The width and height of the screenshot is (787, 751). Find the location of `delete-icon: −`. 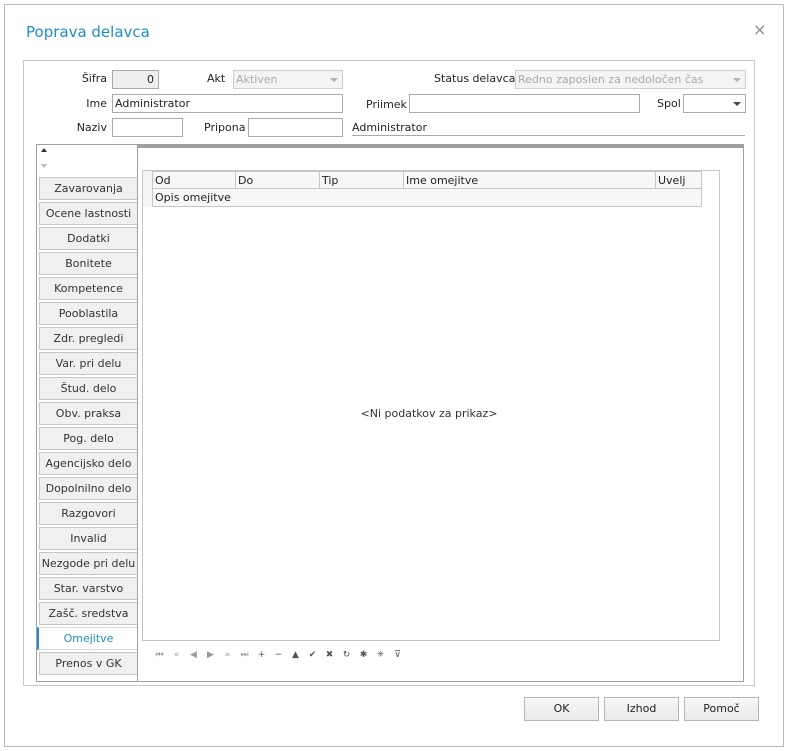

delete-icon: − is located at coordinates (278, 655).